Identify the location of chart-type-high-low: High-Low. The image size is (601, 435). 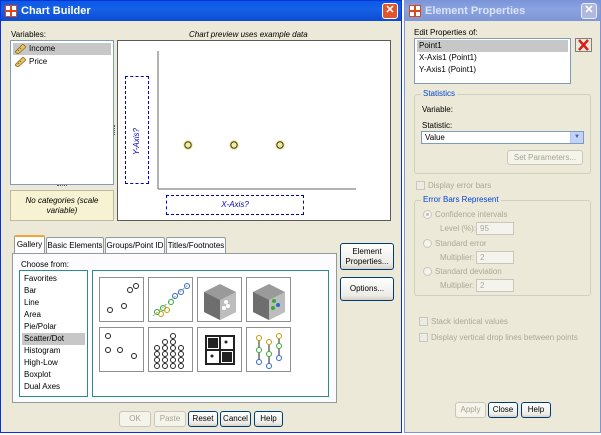
(53, 363).